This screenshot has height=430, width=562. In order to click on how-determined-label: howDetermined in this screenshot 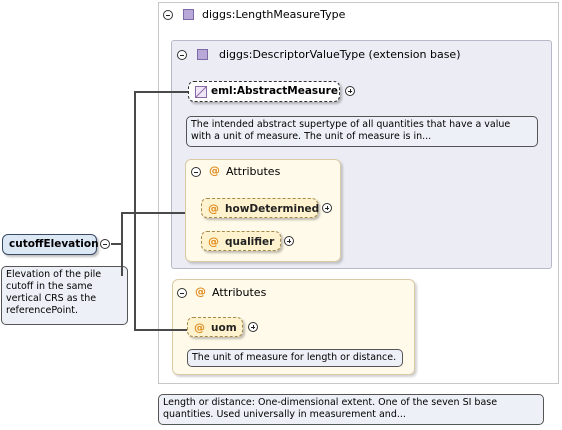, I will do `click(272, 209)`.